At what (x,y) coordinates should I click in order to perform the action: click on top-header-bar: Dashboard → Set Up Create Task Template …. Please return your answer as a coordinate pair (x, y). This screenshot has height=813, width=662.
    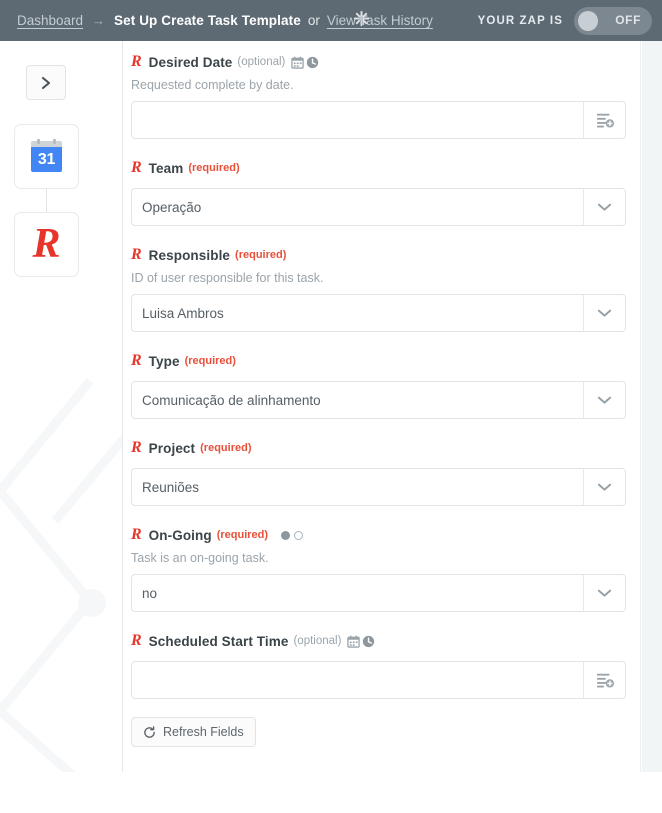
    Looking at the image, I should click on (331, 20).